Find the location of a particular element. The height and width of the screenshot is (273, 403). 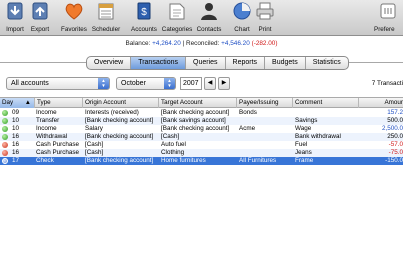

print-icon is located at coordinates (265, 11).